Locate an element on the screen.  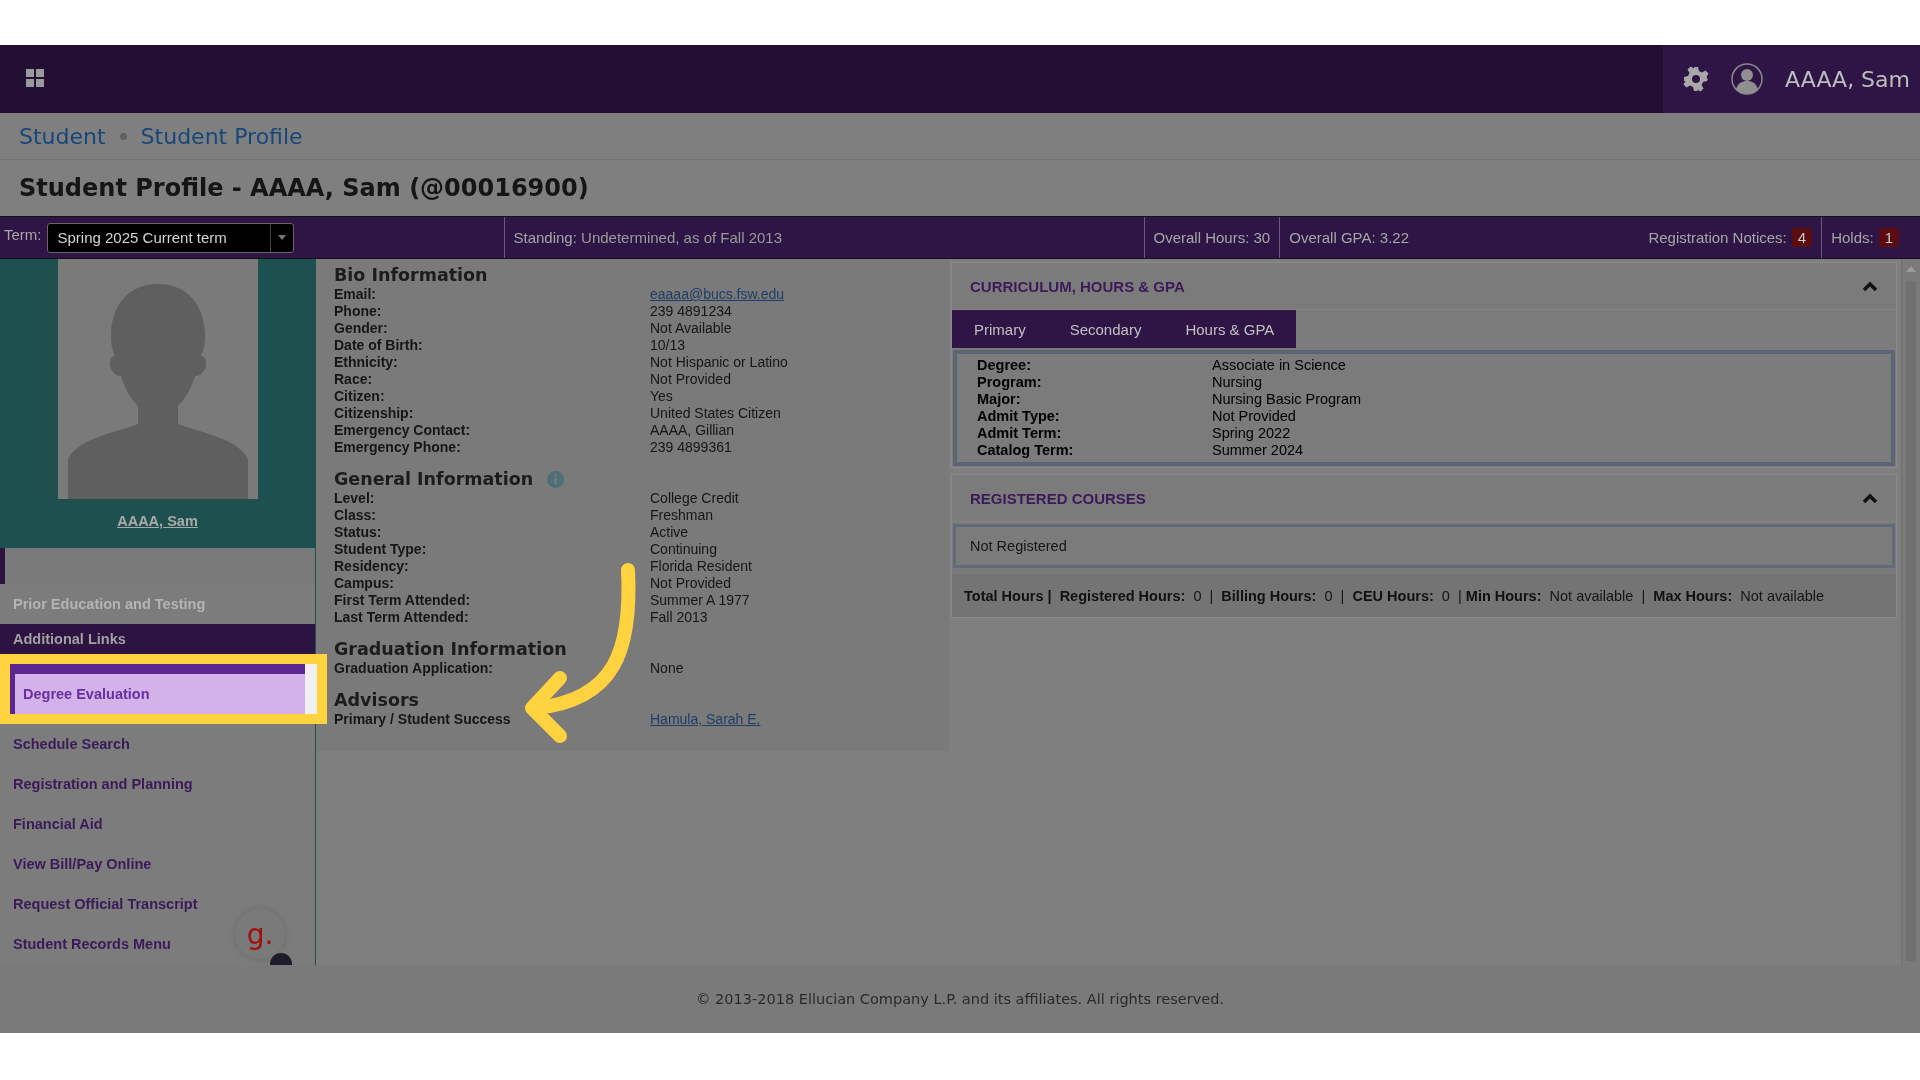
field-value: None is located at coordinates (667, 668).